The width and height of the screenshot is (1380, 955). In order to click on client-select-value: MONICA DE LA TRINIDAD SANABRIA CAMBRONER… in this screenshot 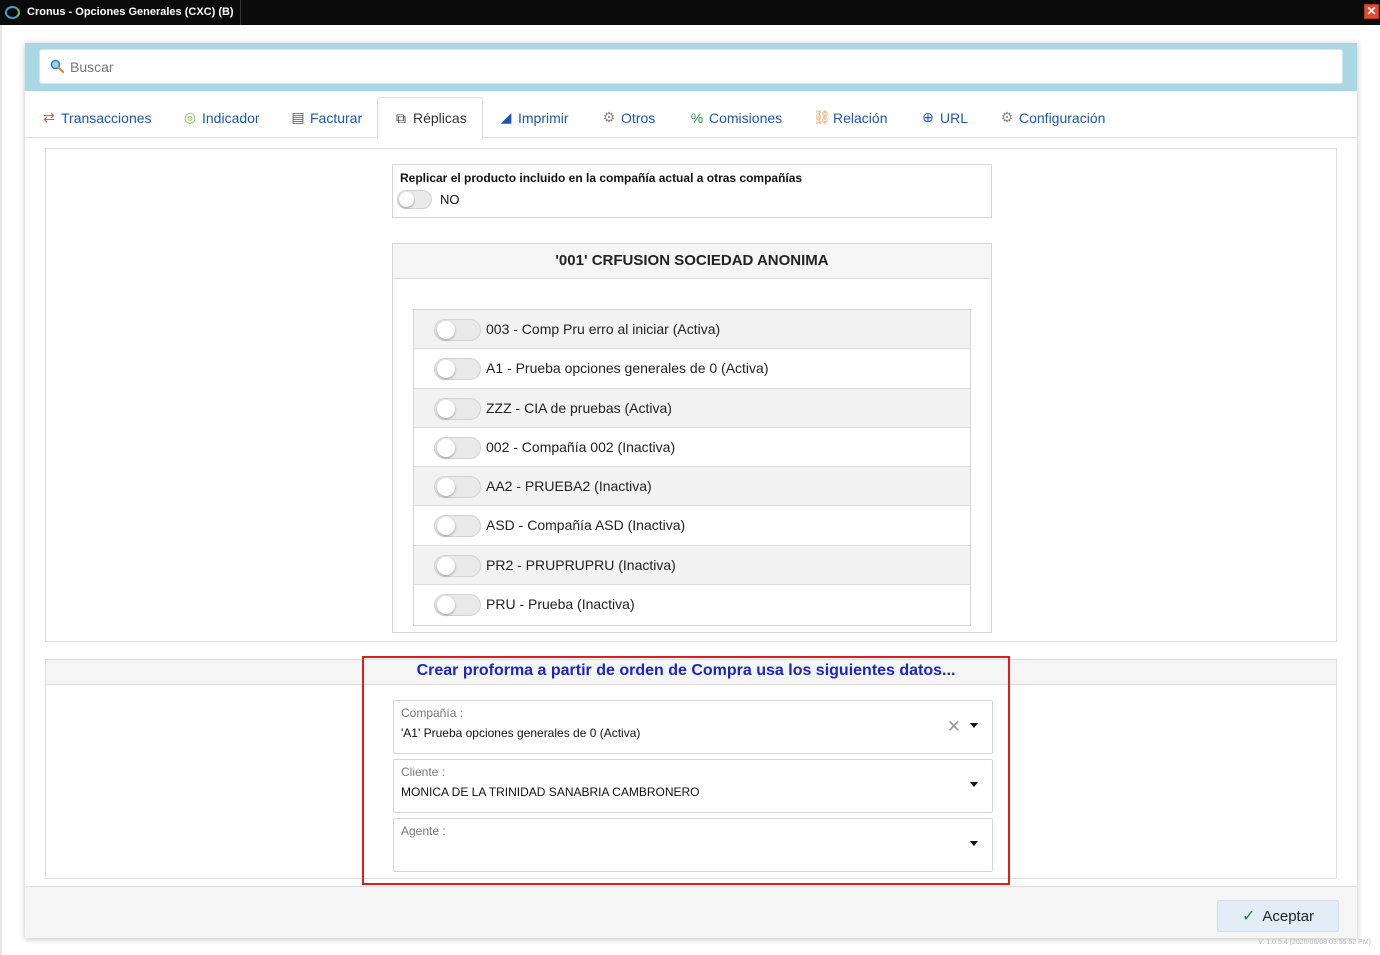, I will do `click(550, 792)`.